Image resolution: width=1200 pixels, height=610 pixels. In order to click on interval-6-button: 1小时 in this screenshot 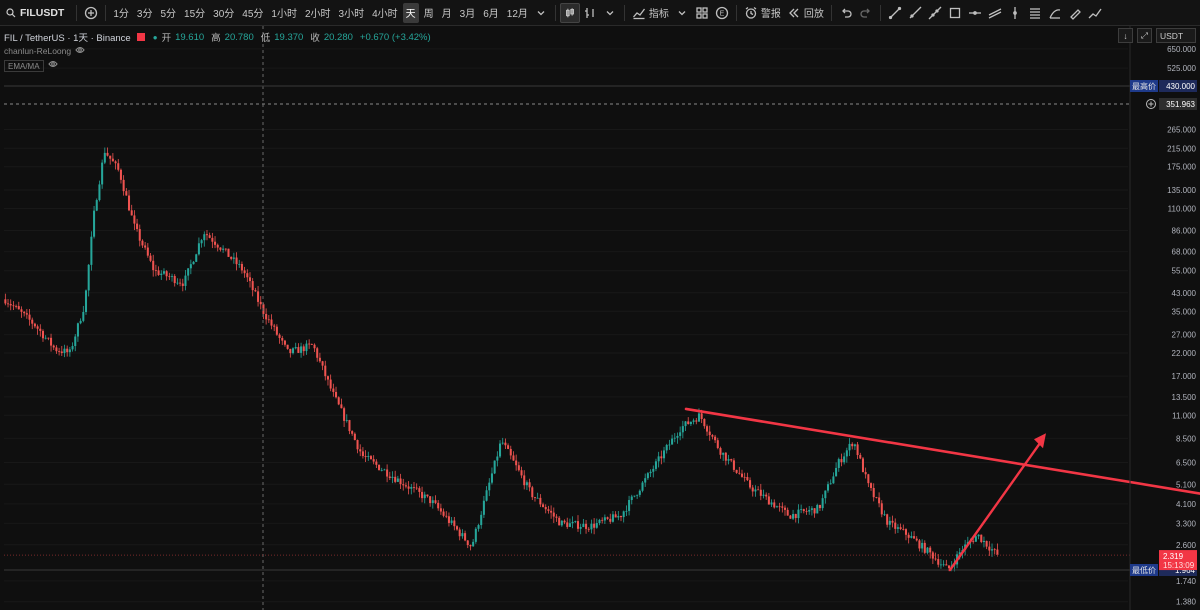, I will do `click(284, 13)`.